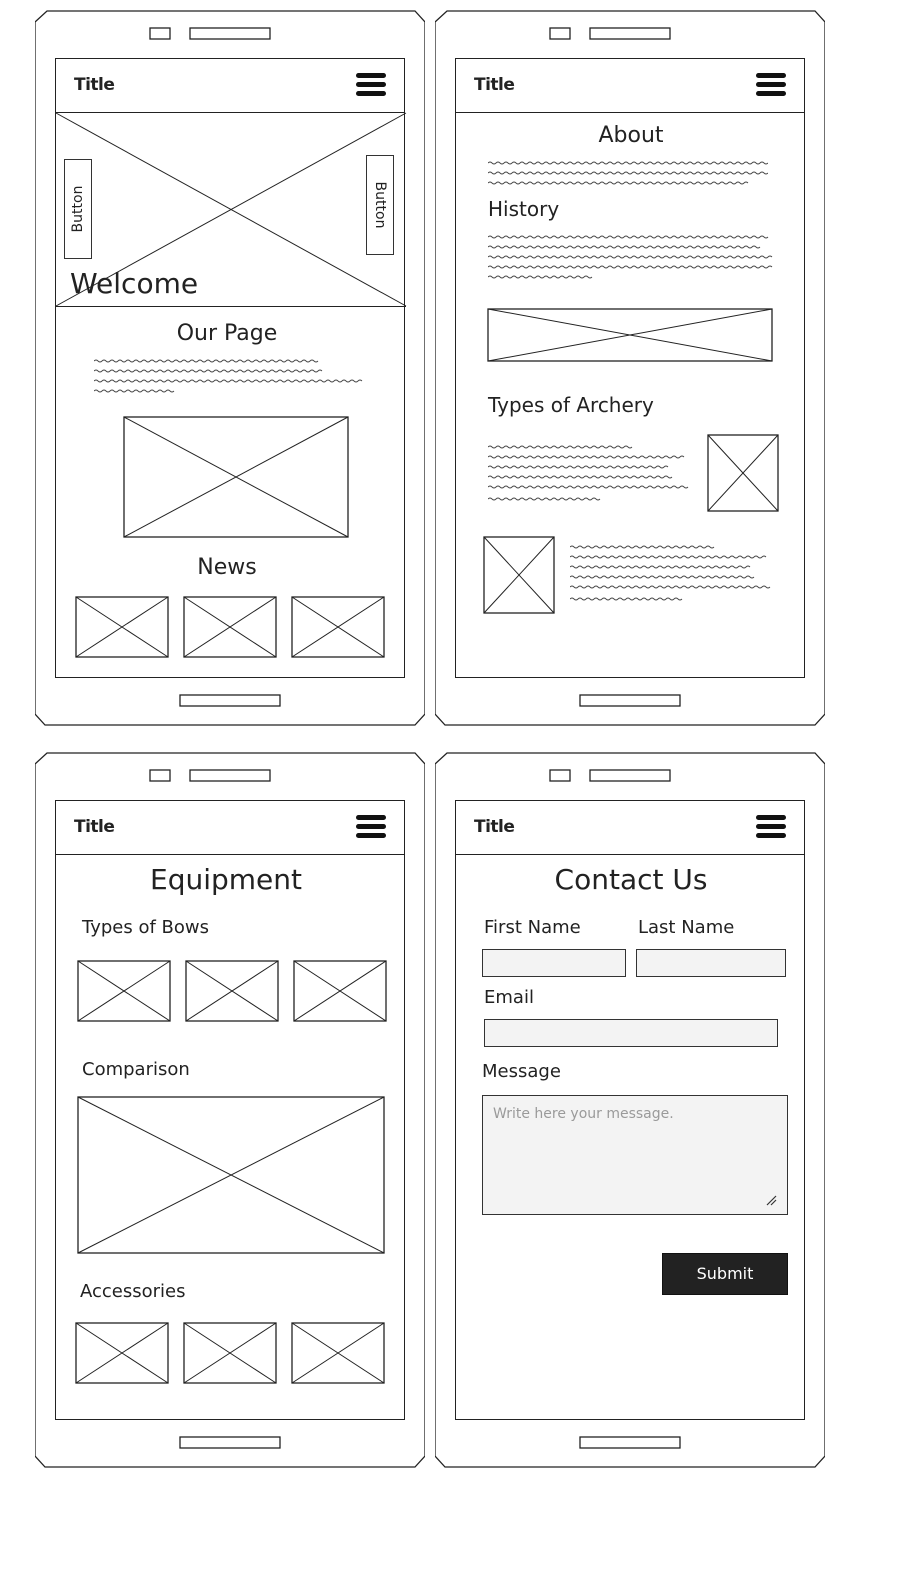 The height and width of the screenshot is (1586, 900). Describe the element at coordinates (133, 1291) in the screenshot. I see `accessories-title: Accessories` at that location.